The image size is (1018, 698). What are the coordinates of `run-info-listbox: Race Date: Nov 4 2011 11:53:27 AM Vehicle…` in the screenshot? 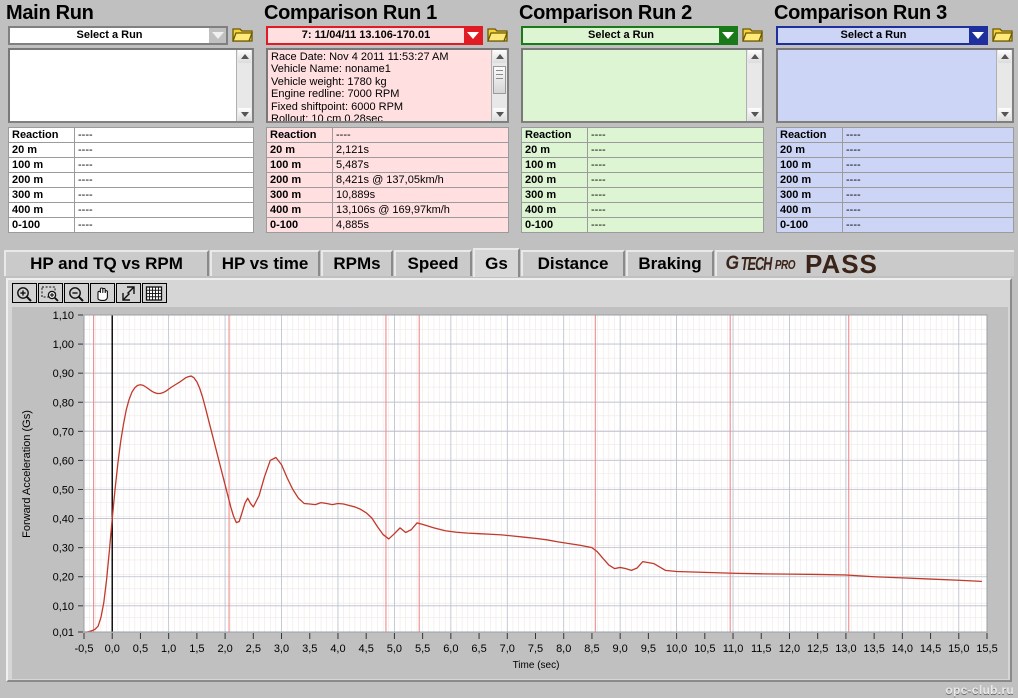 It's located at (387, 85).